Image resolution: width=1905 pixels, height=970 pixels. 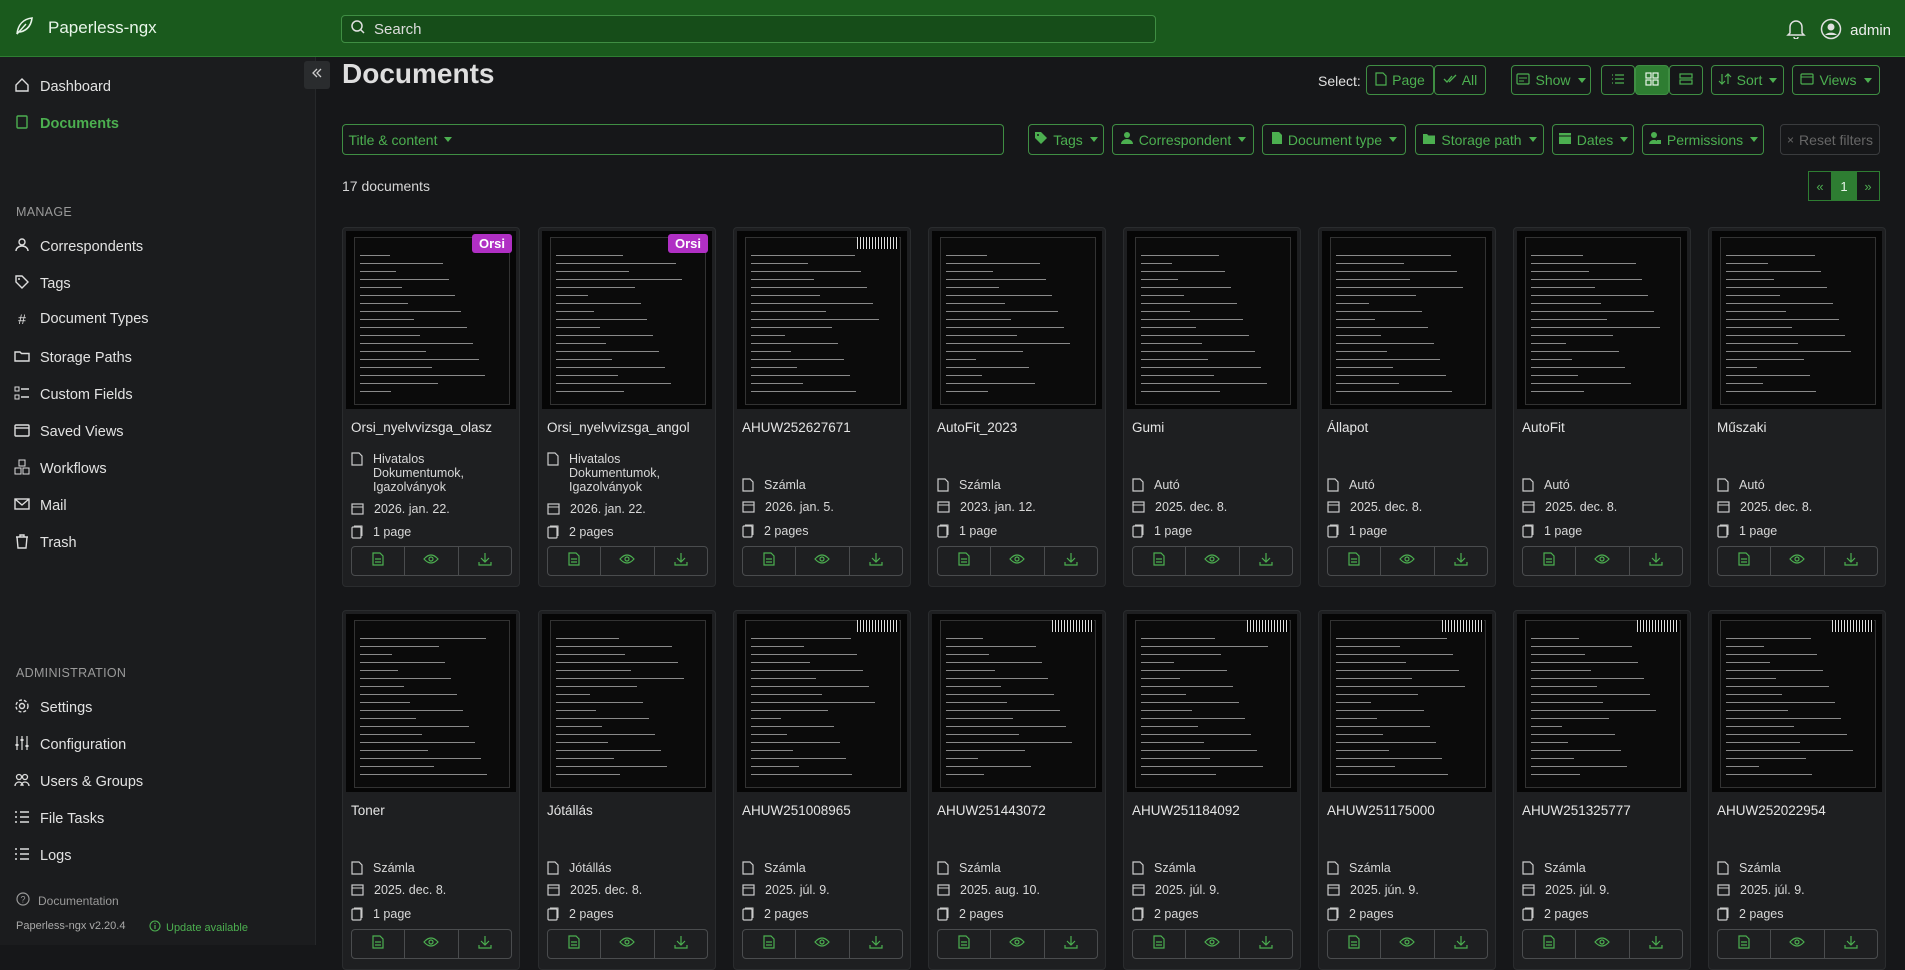 What do you see at coordinates (67, 900) in the screenshot?
I see `documentation-link: ? Documentation` at bounding box center [67, 900].